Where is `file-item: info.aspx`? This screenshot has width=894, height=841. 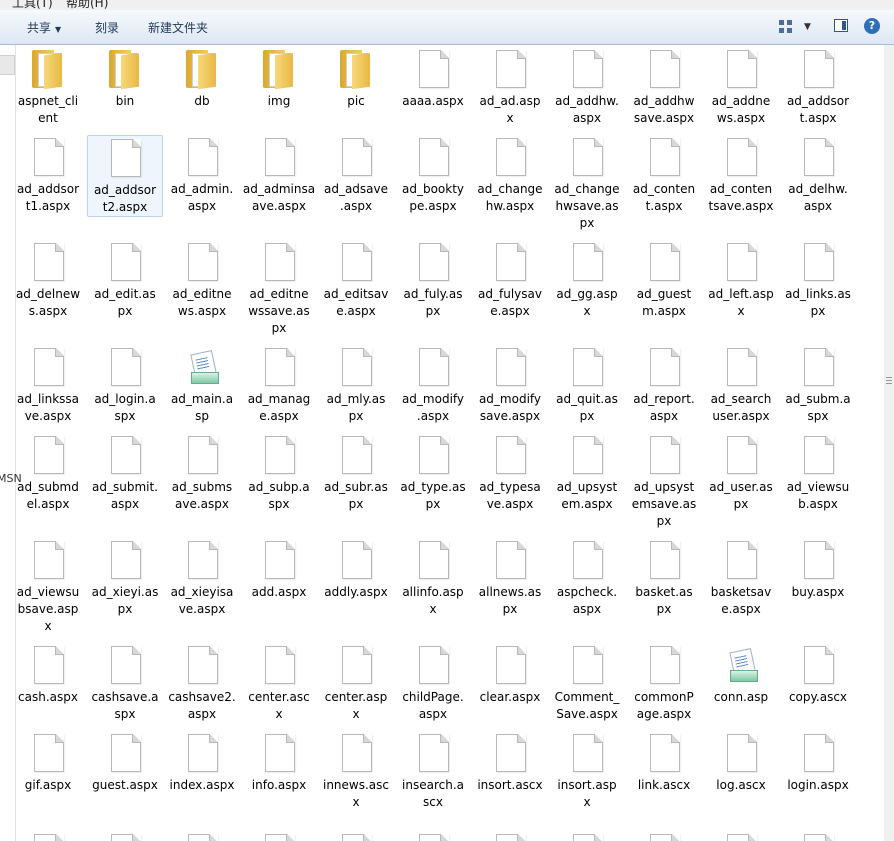
file-item: info.aspx is located at coordinates (279, 762).